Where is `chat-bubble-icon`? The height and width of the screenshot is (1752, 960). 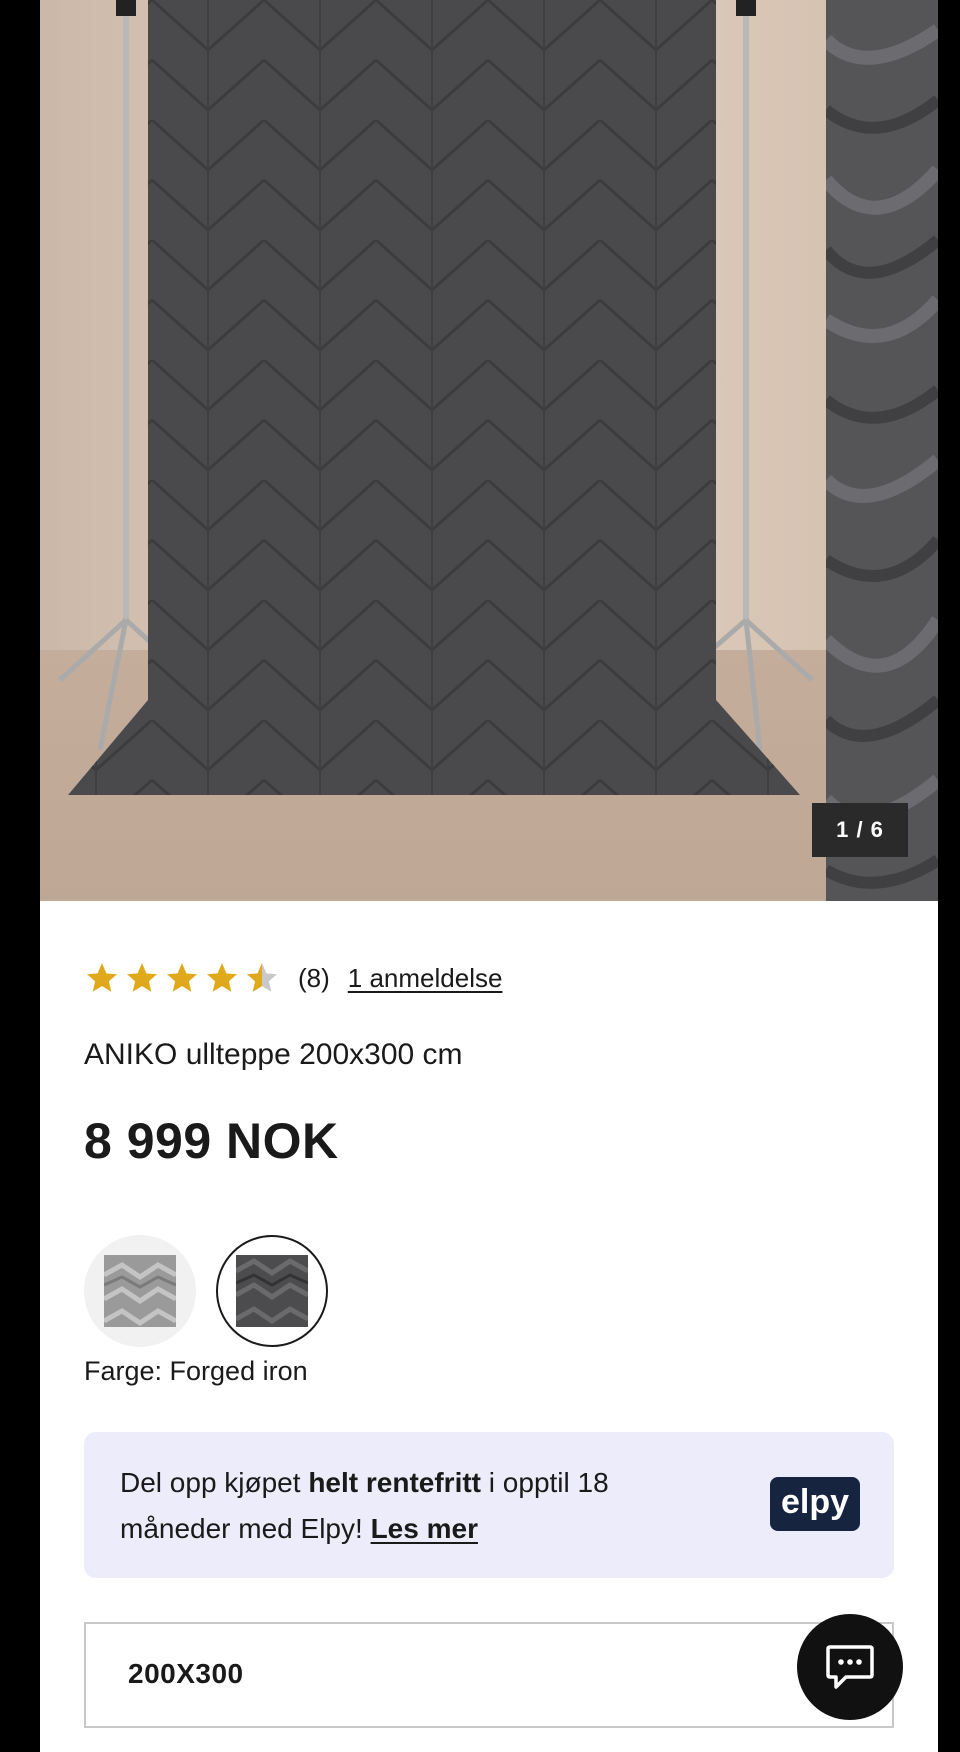 chat-bubble-icon is located at coordinates (850, 1667).